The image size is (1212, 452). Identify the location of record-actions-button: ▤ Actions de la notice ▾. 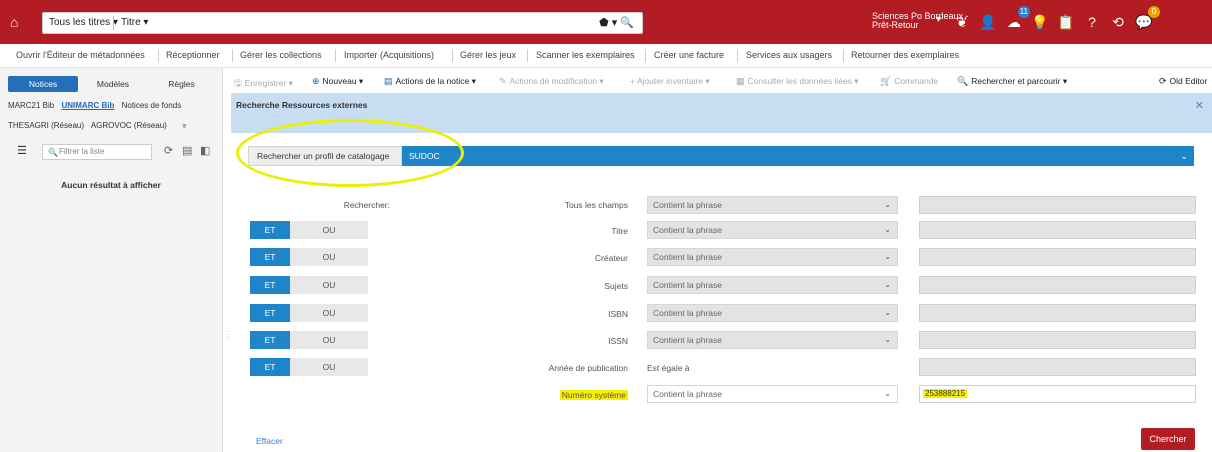
(430, 81).